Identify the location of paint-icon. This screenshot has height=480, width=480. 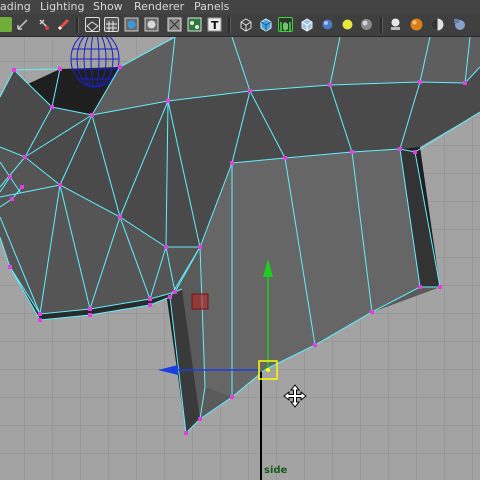
(63, 24).